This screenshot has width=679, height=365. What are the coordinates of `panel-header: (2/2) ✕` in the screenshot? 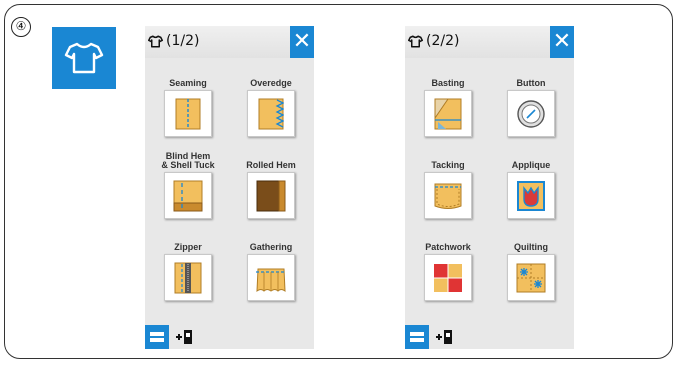 It's located at (489, 42).